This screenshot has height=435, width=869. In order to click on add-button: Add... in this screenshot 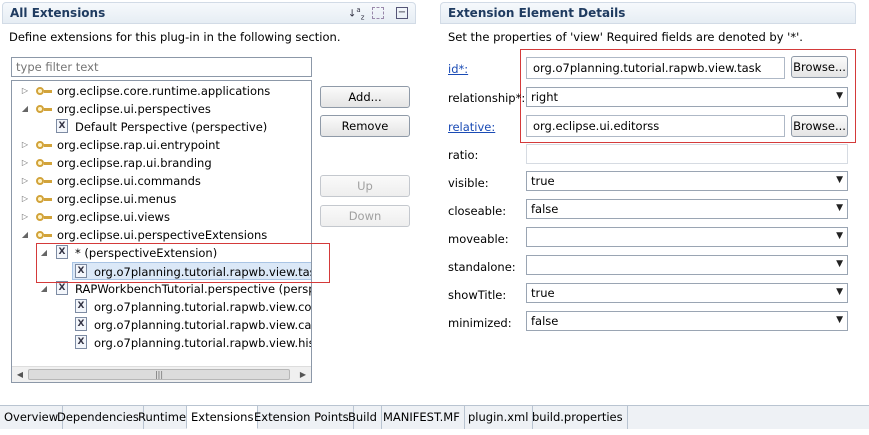, I will do `click(365, 97)`.